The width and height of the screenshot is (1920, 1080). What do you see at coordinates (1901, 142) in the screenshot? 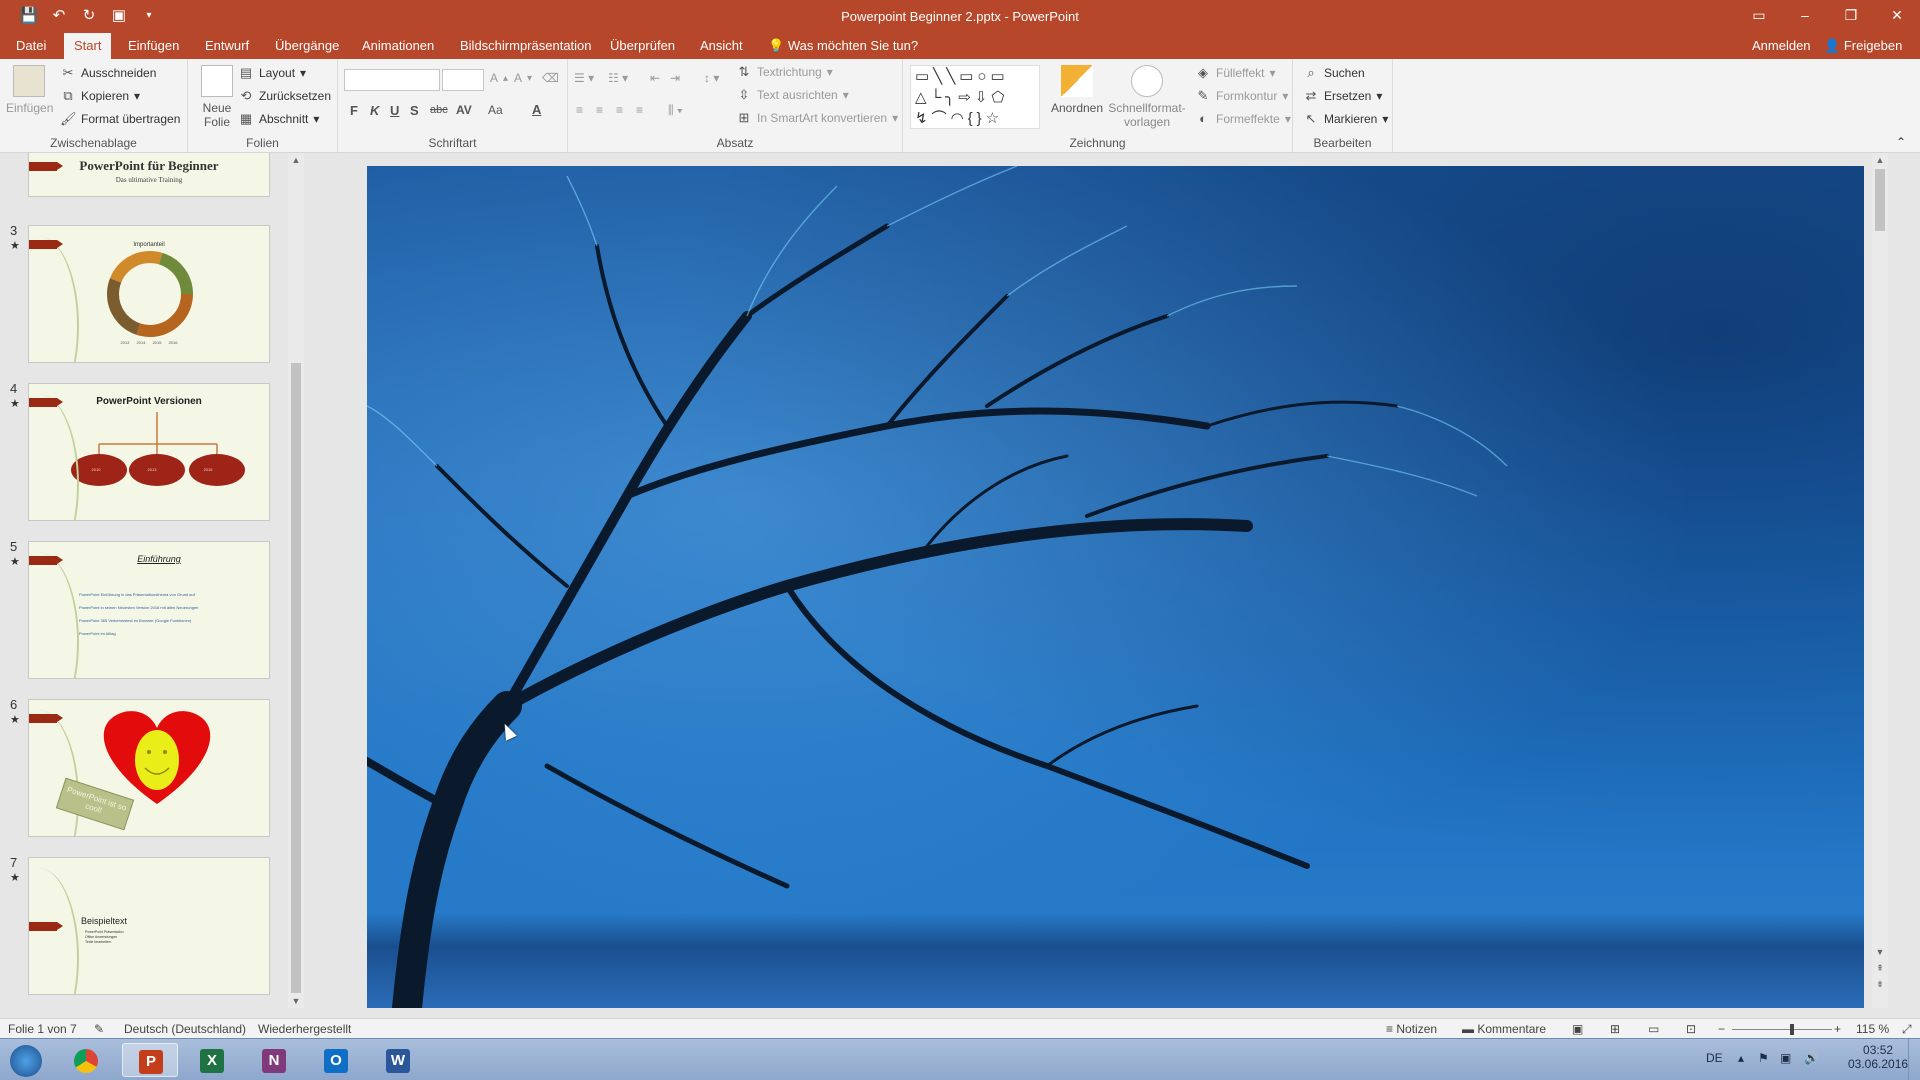
I see `collapse-ribbon-icon: ⌃` at bounding box center [1901, 142].